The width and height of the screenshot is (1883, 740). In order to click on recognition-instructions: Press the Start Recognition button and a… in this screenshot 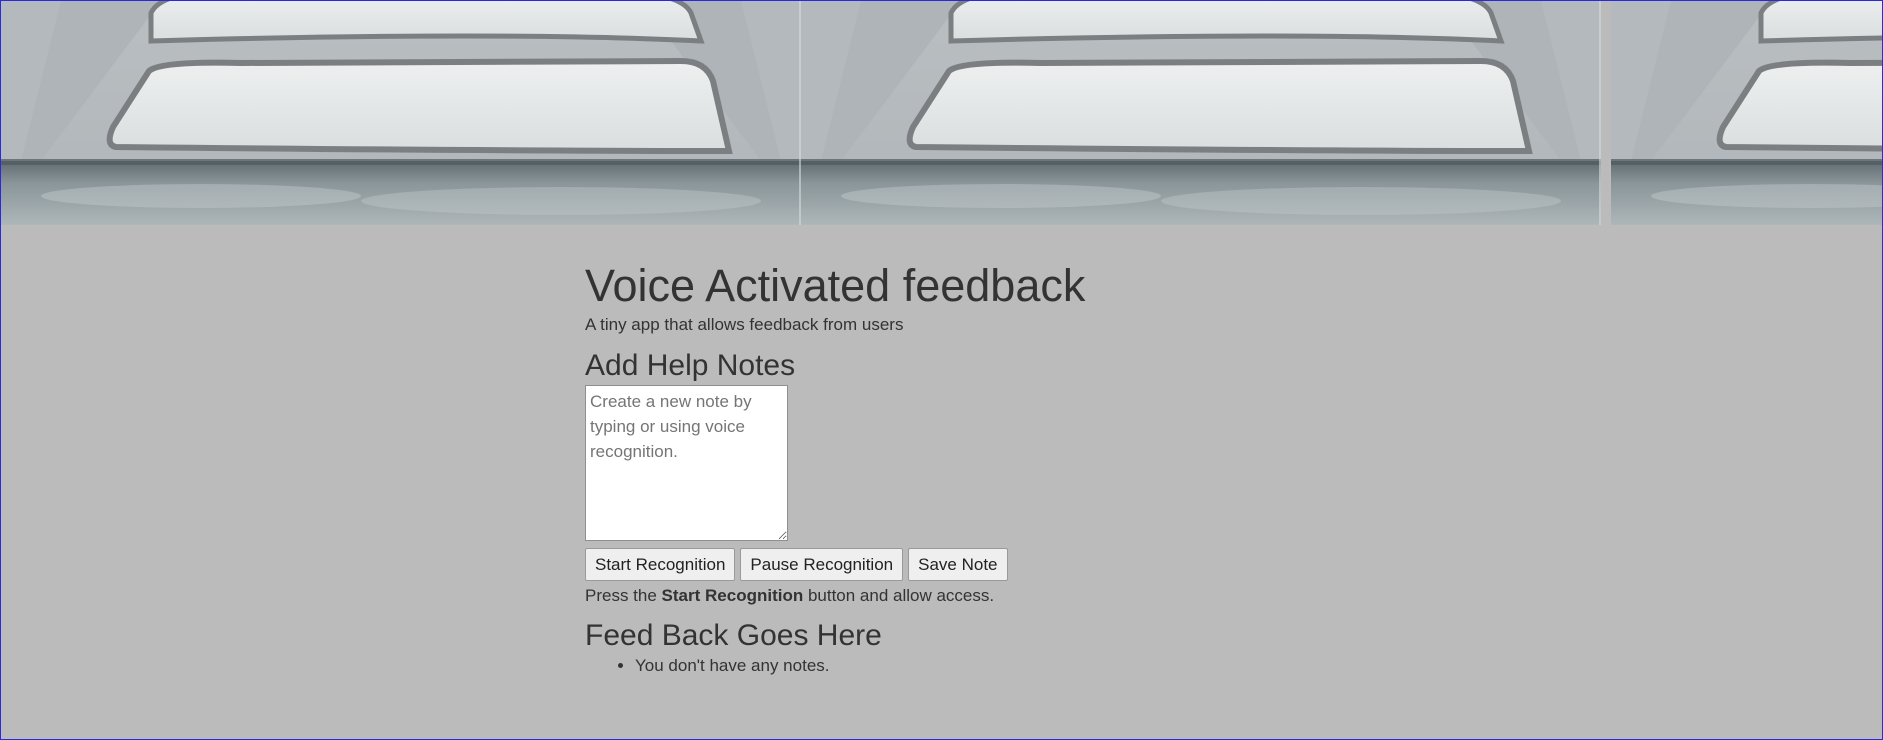, I will do `click(1035, 596)`.